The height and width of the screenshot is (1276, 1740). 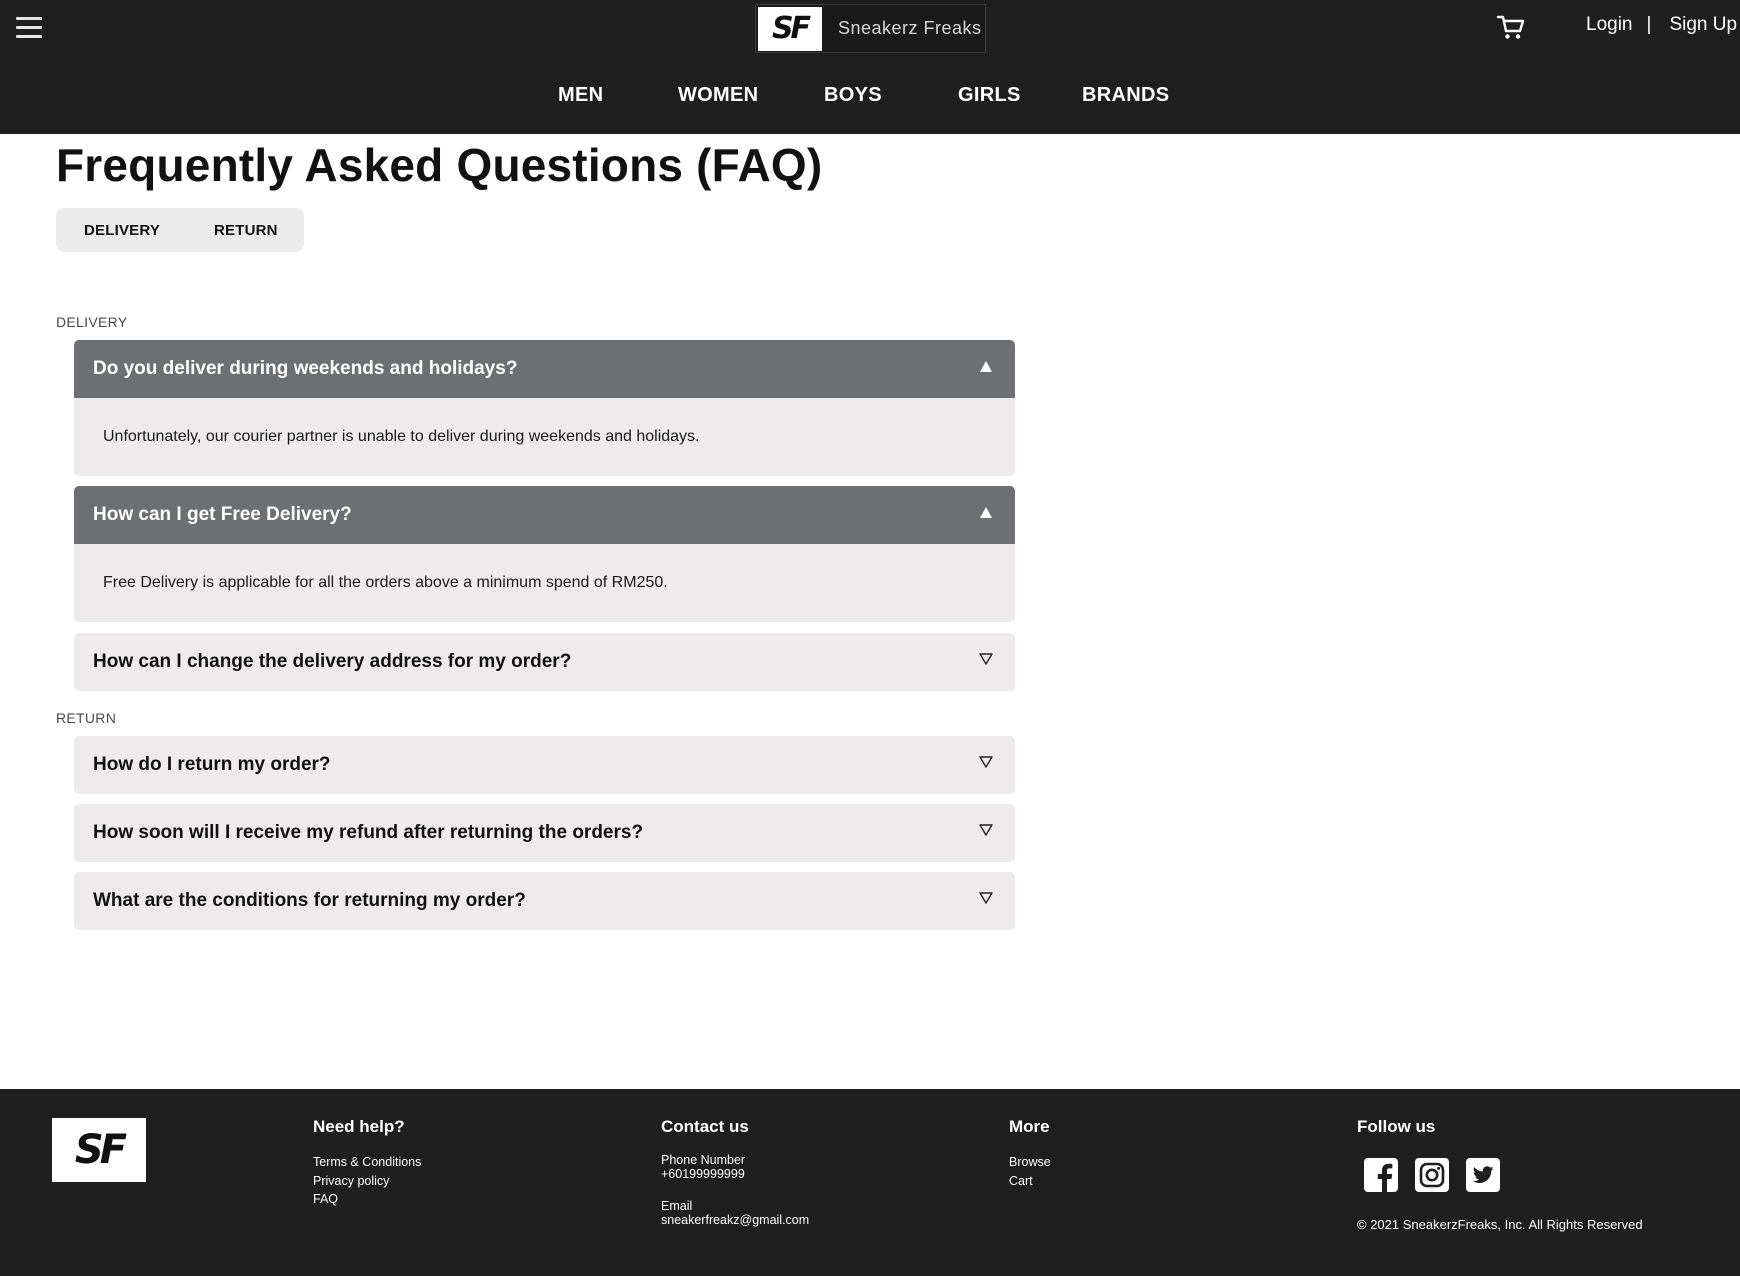 What do you see at coordinates (1511, 27) in the screenshot?
I see `cart-icon` at bounding box center [1511, 27].